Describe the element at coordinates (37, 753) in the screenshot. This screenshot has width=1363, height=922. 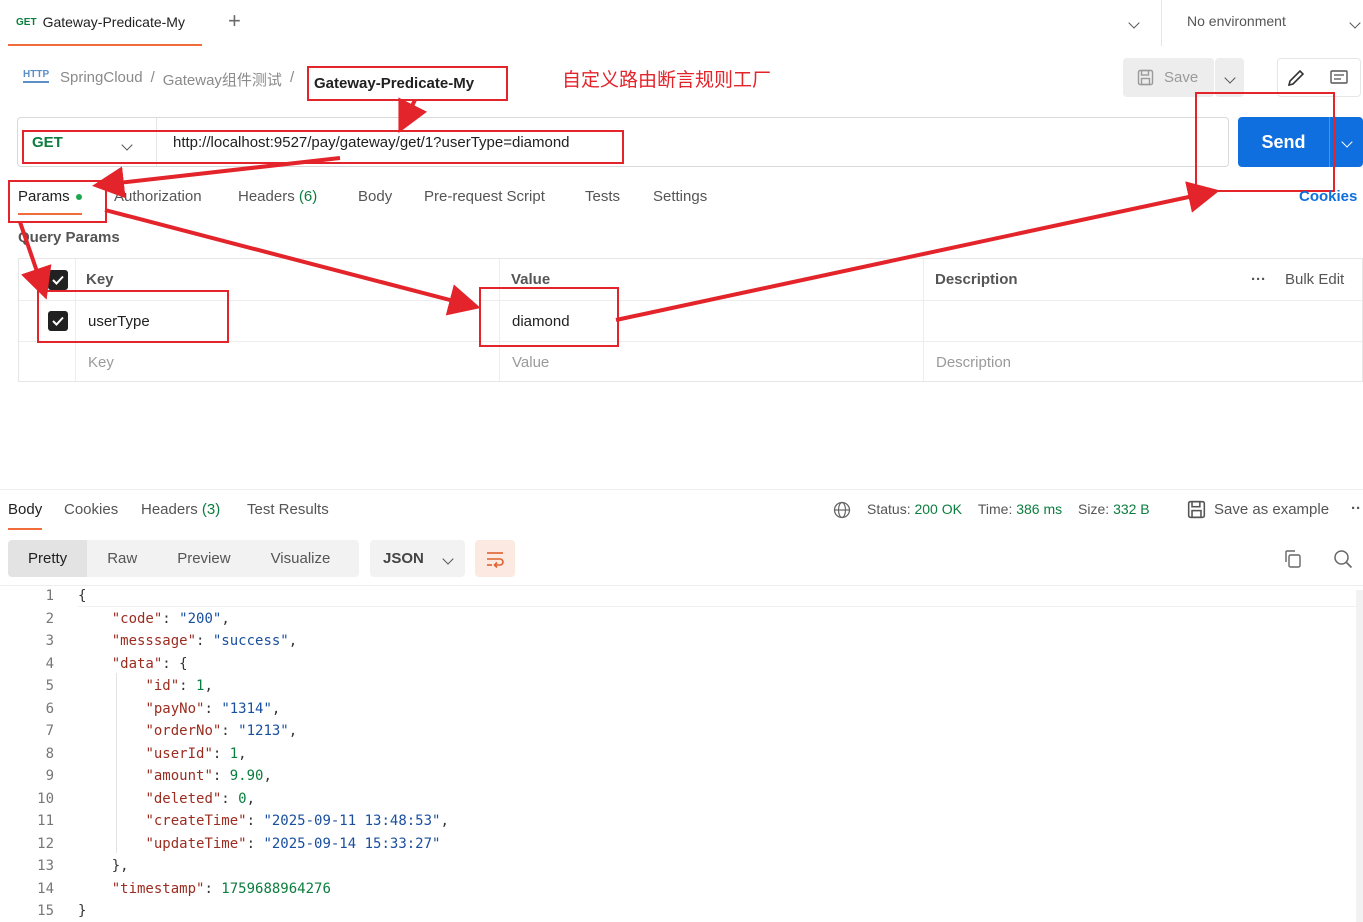
I see `line-numbers: 1 2 3 4 5 6 7 8 9 10 11 12 13 14 15` at that location.